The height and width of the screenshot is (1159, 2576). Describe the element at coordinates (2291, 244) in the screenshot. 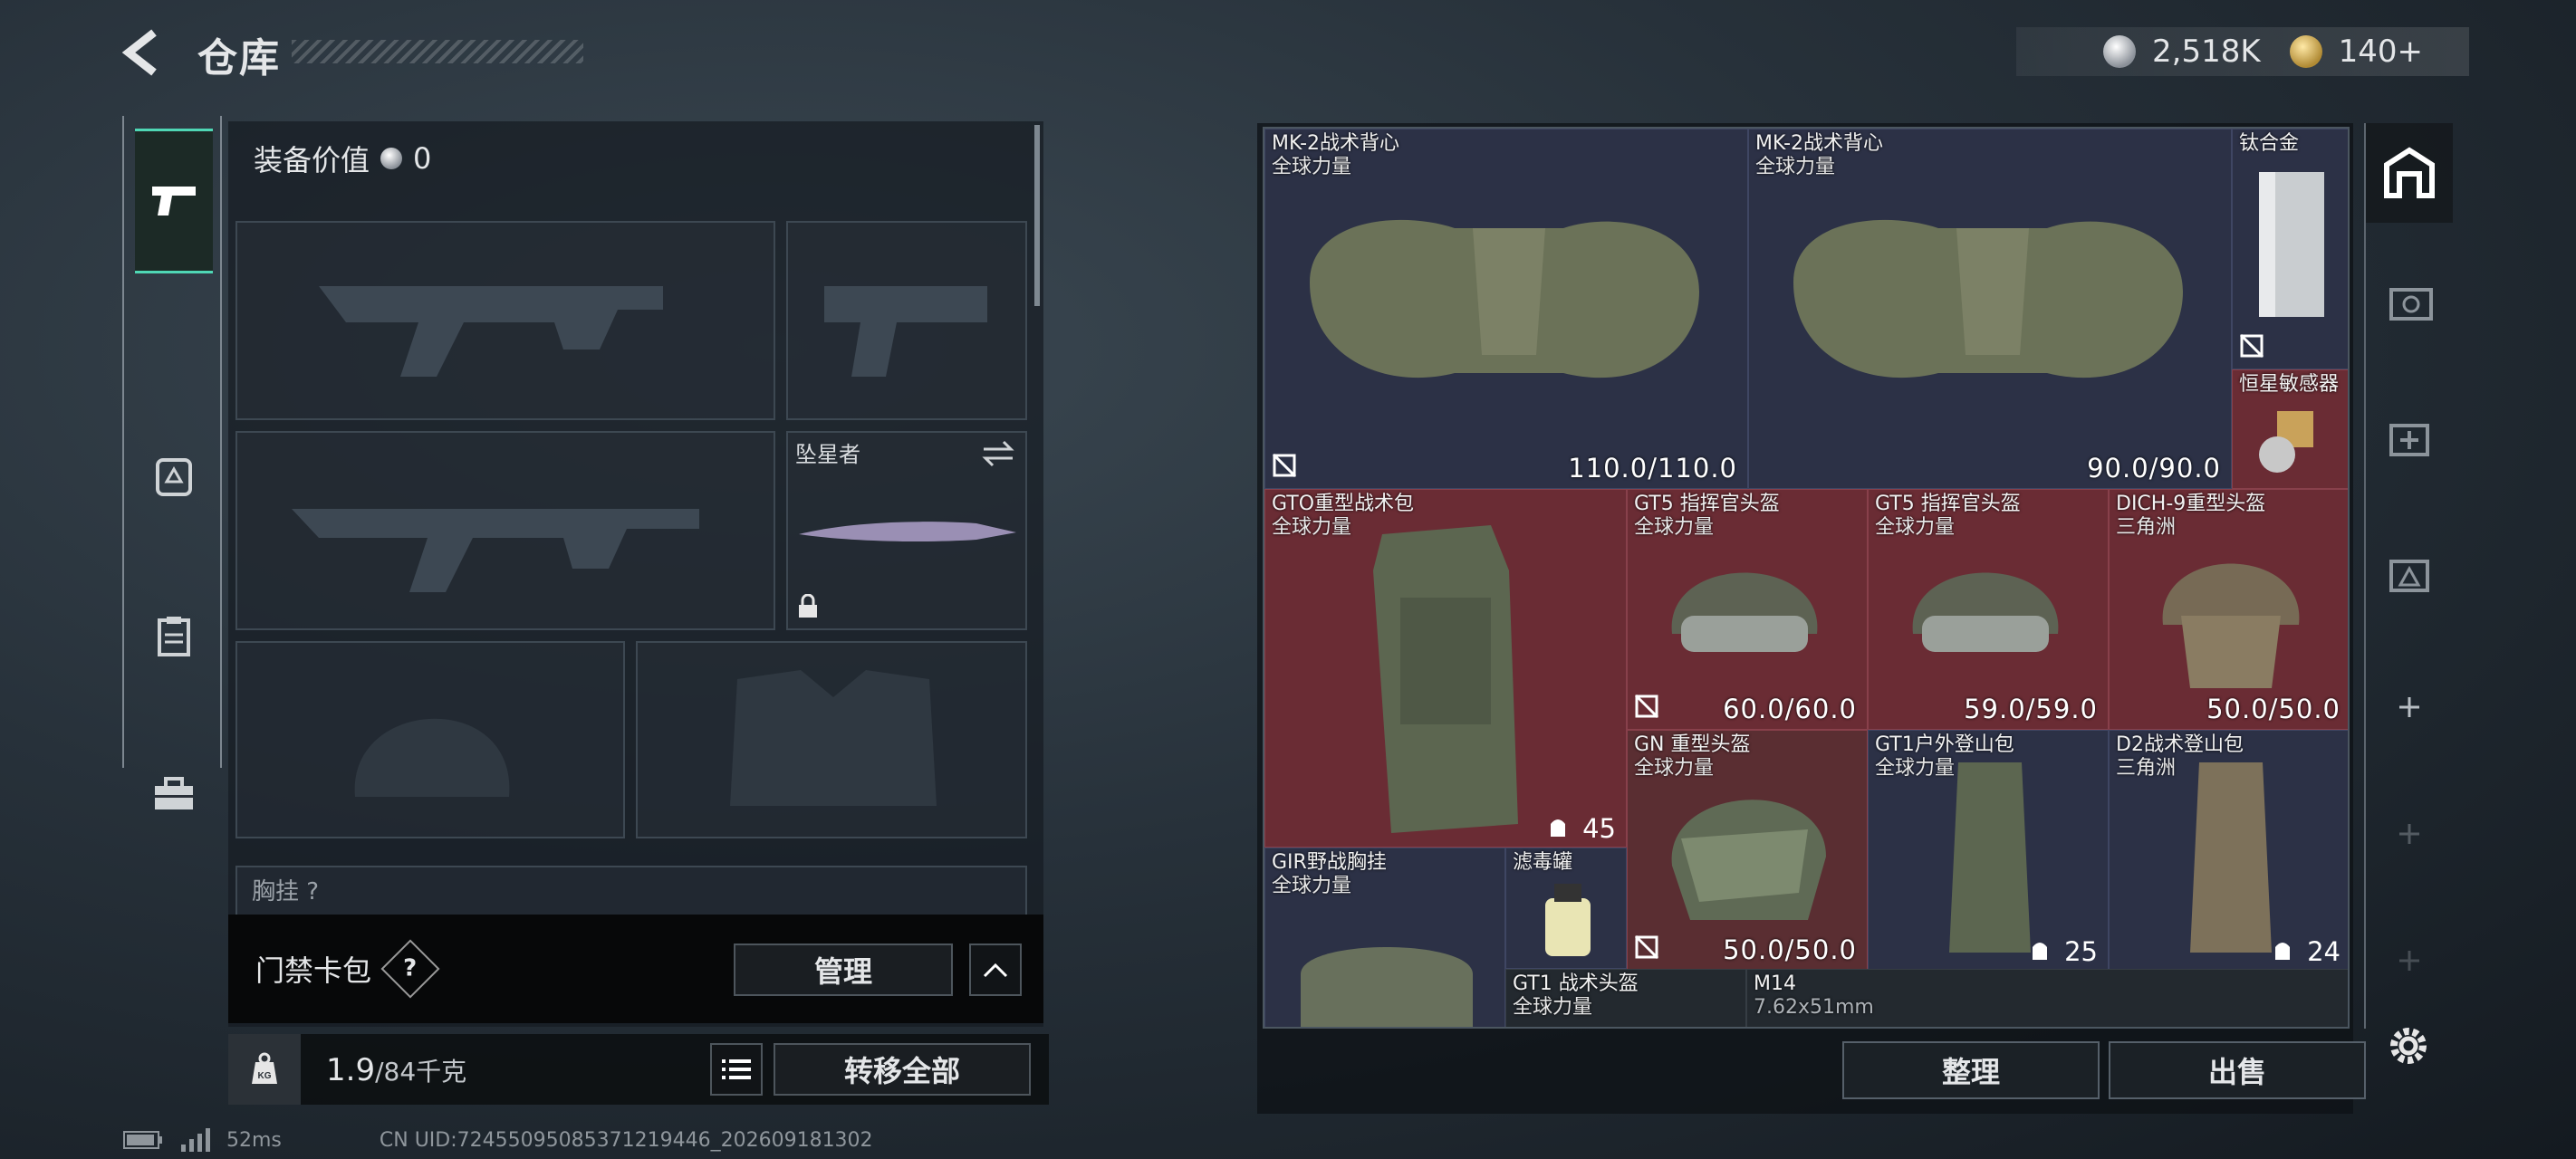

I see `metal-plate-icon` at that location.